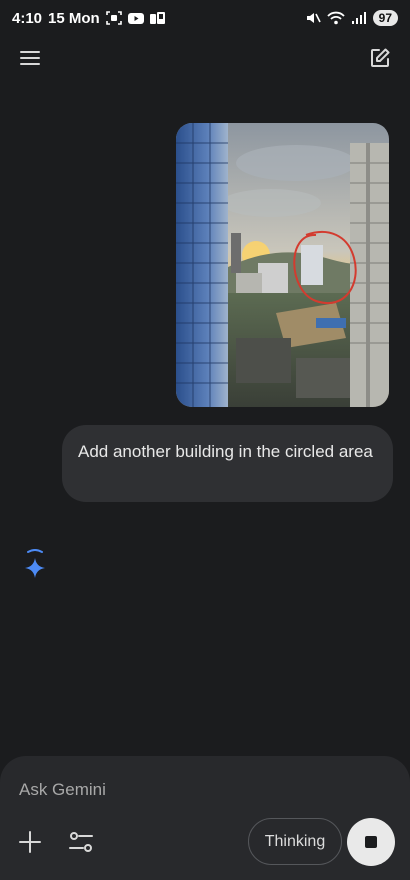  What do you see at coordinates (135, 18) in the screenshot?
I see `youtube-icon` at bounding box center [135, 18].